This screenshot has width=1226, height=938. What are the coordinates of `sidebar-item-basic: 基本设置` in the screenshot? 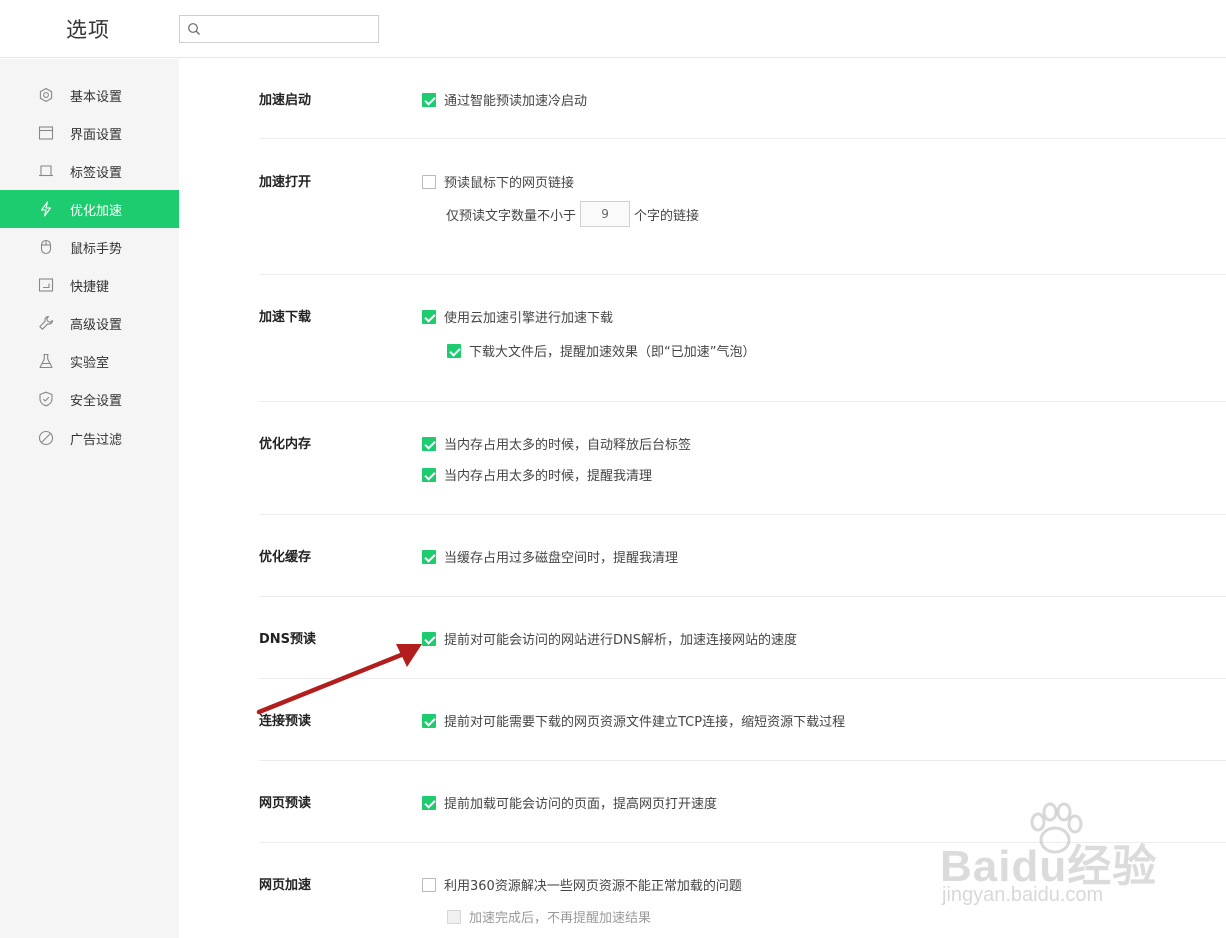 It's located at (89, 95).